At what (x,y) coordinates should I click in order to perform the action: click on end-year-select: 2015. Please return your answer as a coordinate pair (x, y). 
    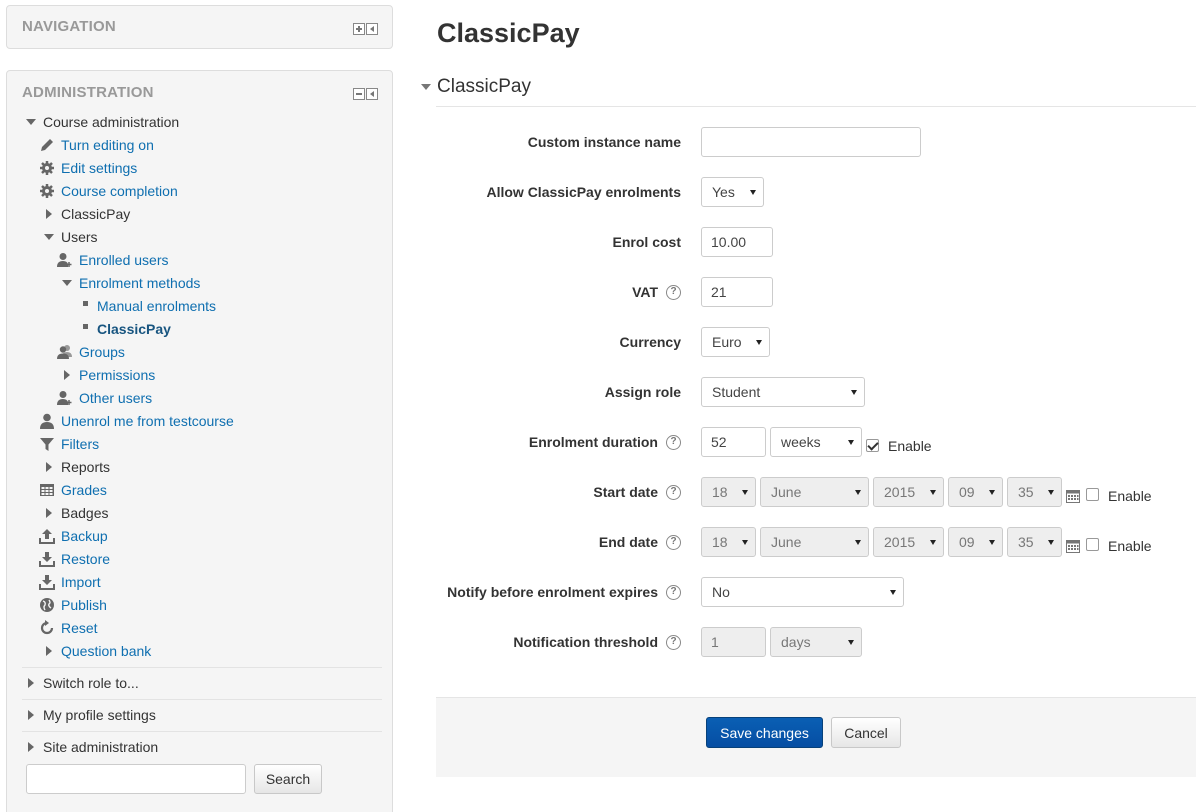
    Looking at the image, I should click on (908, 542).